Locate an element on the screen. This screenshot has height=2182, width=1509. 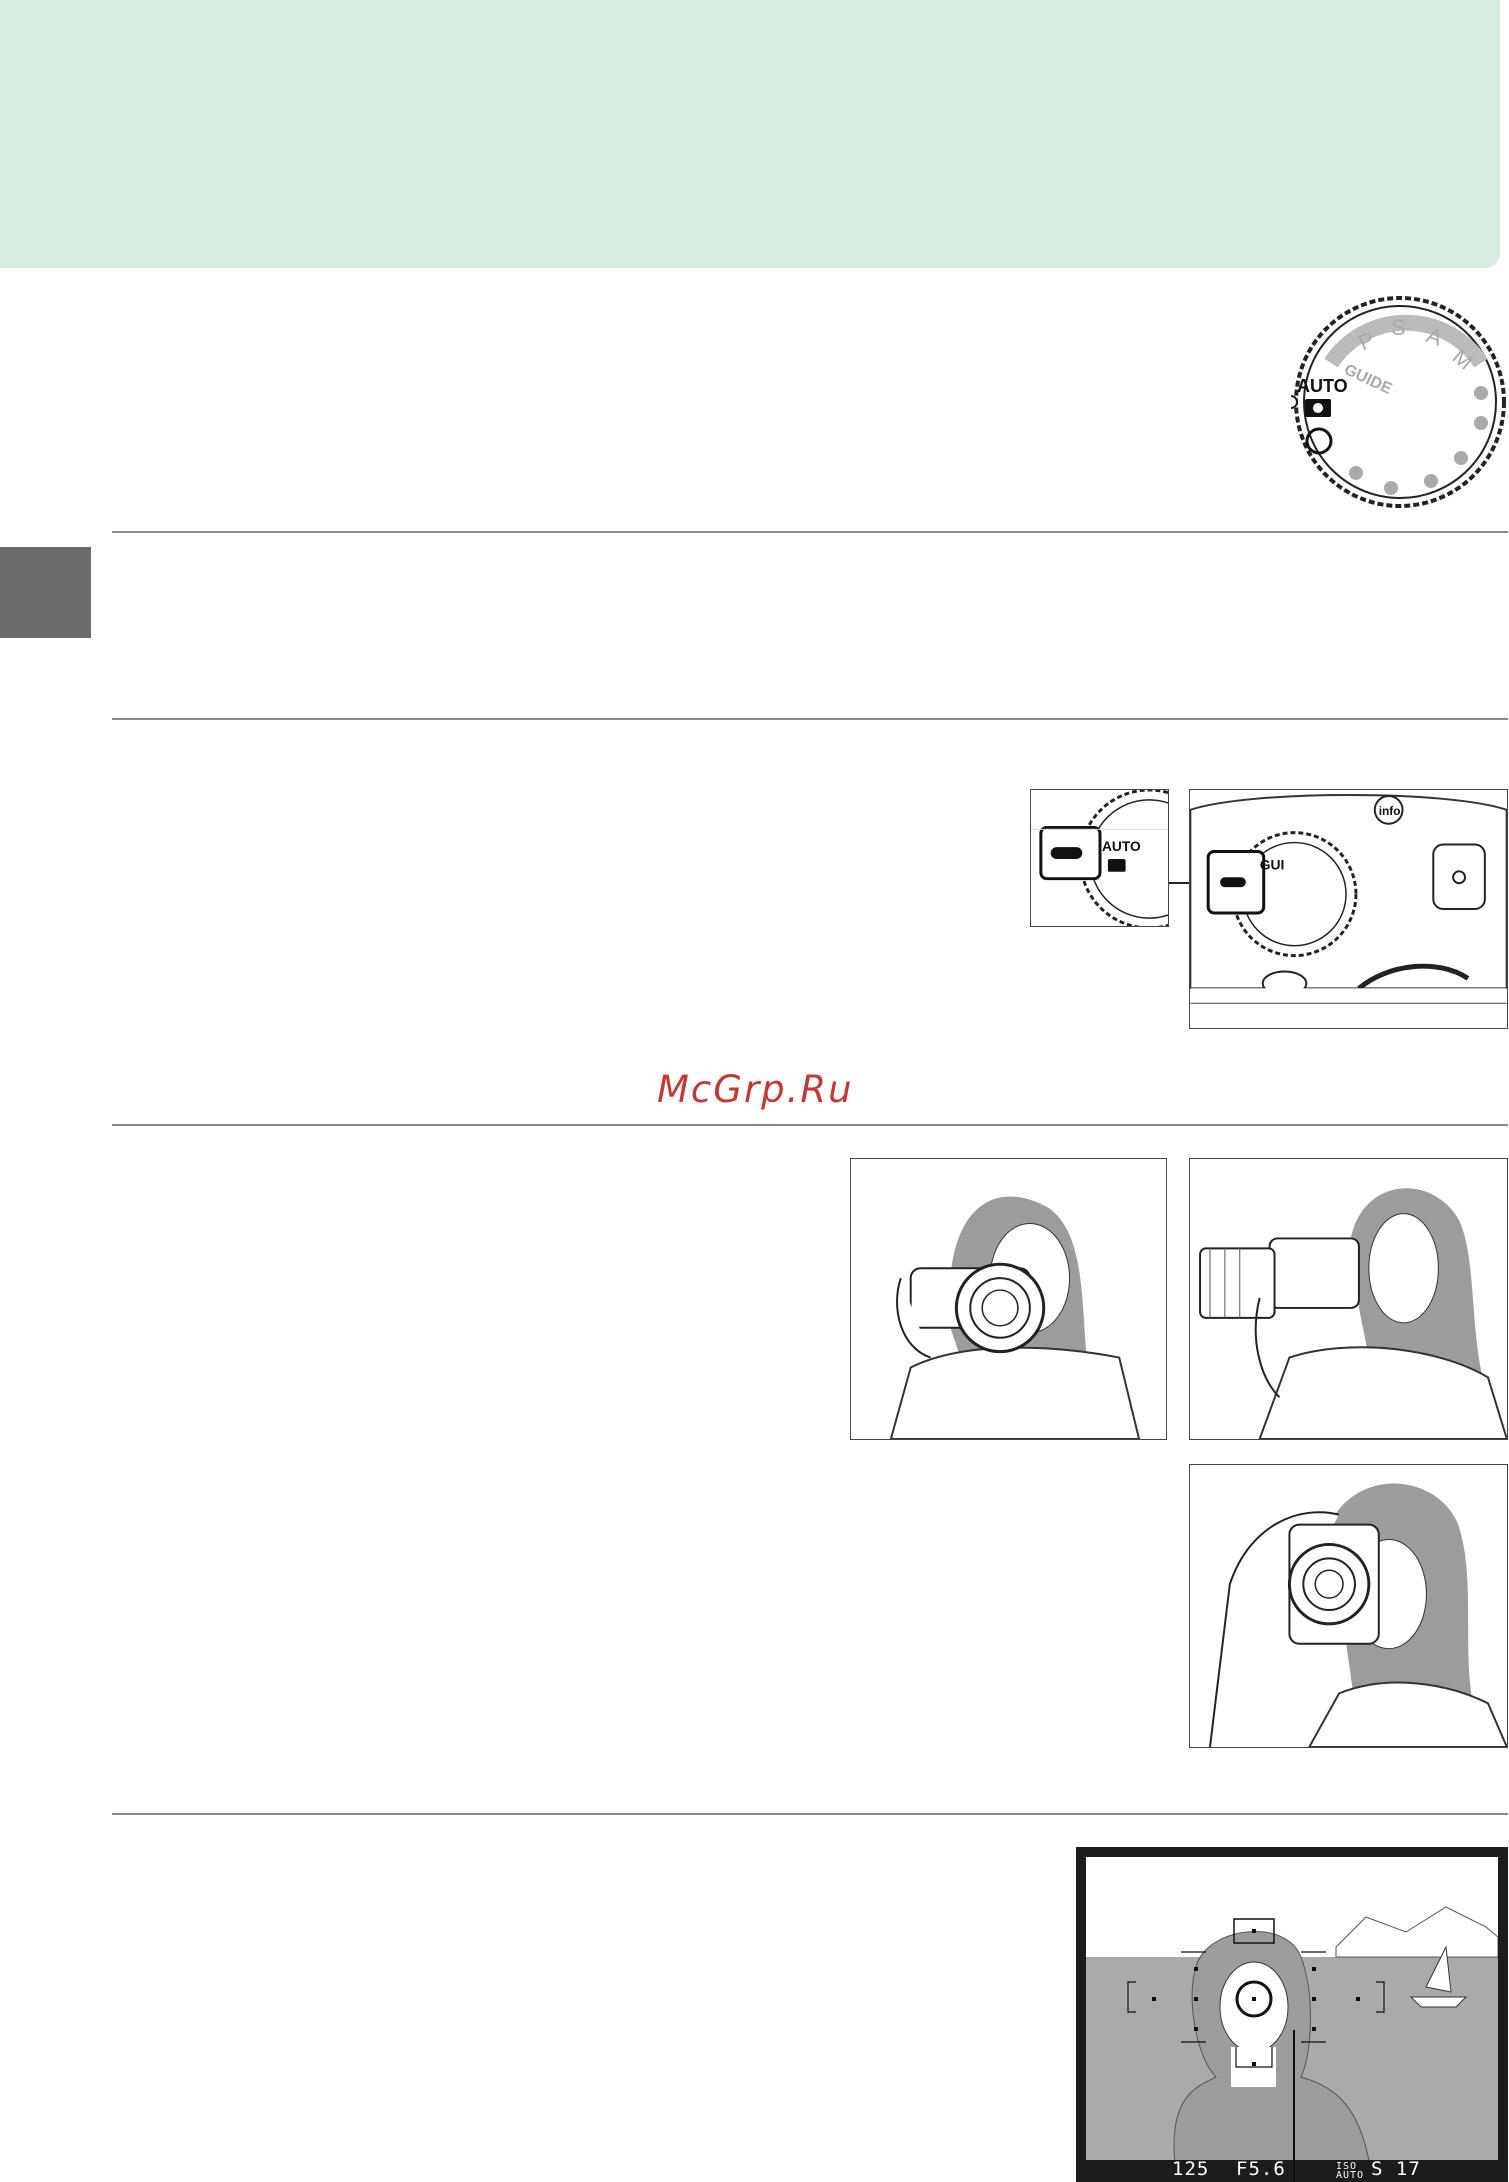
viewfinder-info-display: 125 F5.6 ISO AUTO S 17 is located at coordinates (1292, 2169).